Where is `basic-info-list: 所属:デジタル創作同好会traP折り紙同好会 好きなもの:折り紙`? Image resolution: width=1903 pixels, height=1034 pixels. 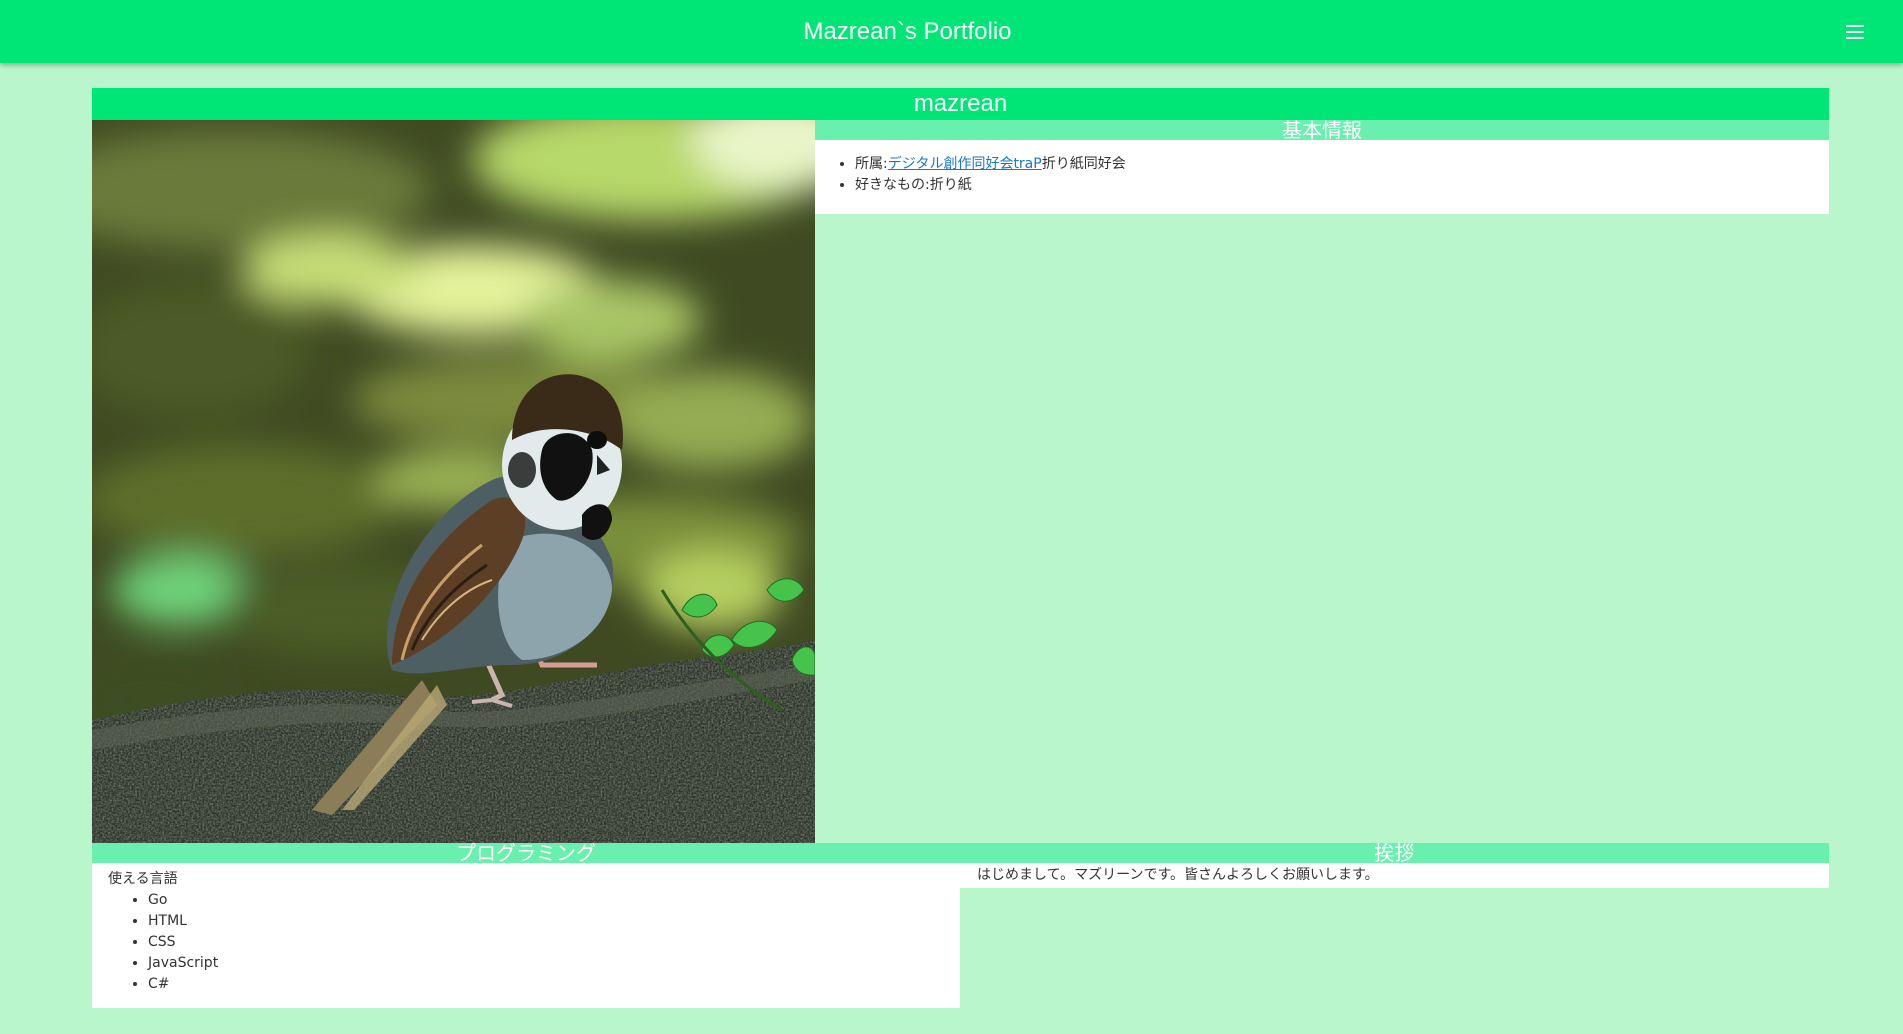 basic-info-list: 所属:デジタル創作同好会traP折り紙同好会 好きなもの:折り紙 is located at coordinates (1322, 175).